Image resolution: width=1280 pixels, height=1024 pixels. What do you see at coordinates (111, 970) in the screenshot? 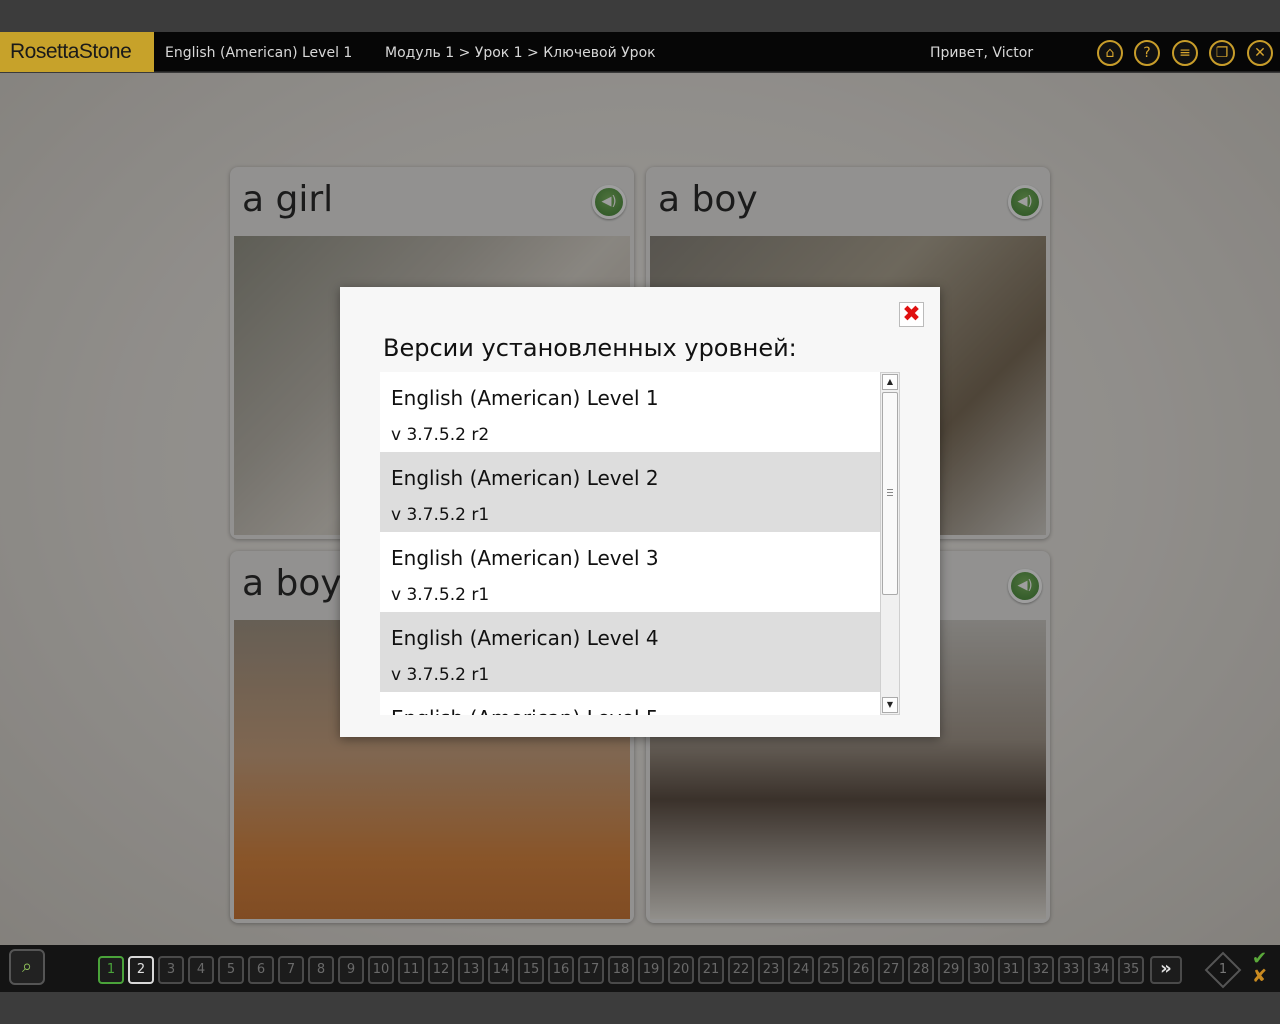
I see `page-button: 1` at bounding box center [111, 970].